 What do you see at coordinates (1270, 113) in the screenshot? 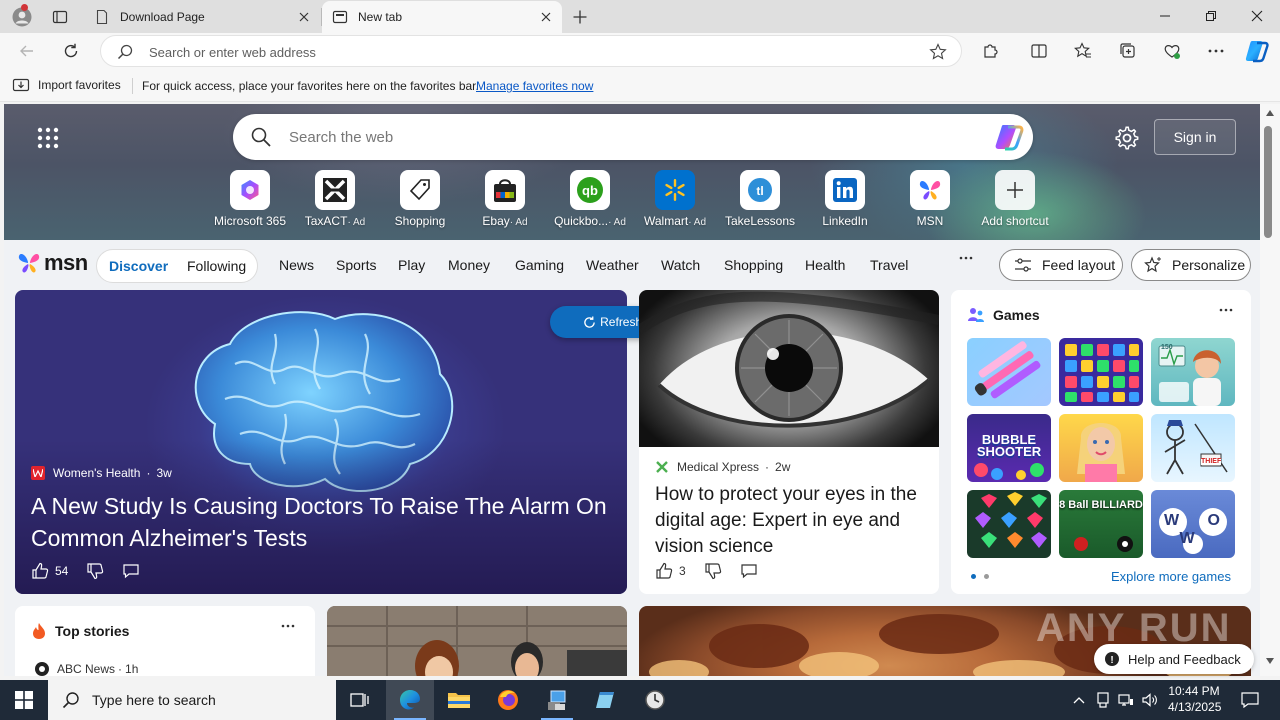
I see `scroll-up-arrow-icon` at bounding box center [1270, 113].